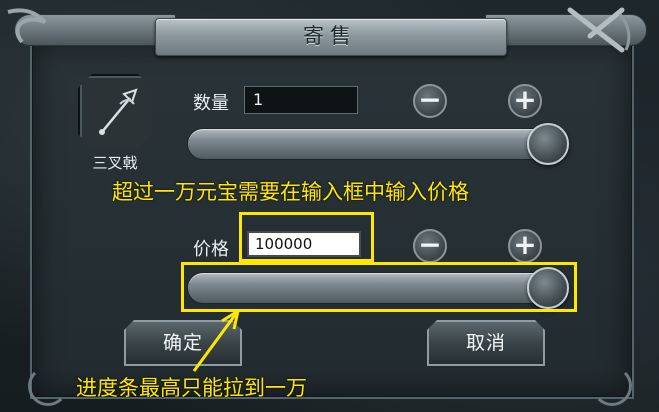 This screenshot has width=659, height=412. Describe the element at coordinates (27, 26) in the screenshot. I see `ornament-left-icon` at that location.